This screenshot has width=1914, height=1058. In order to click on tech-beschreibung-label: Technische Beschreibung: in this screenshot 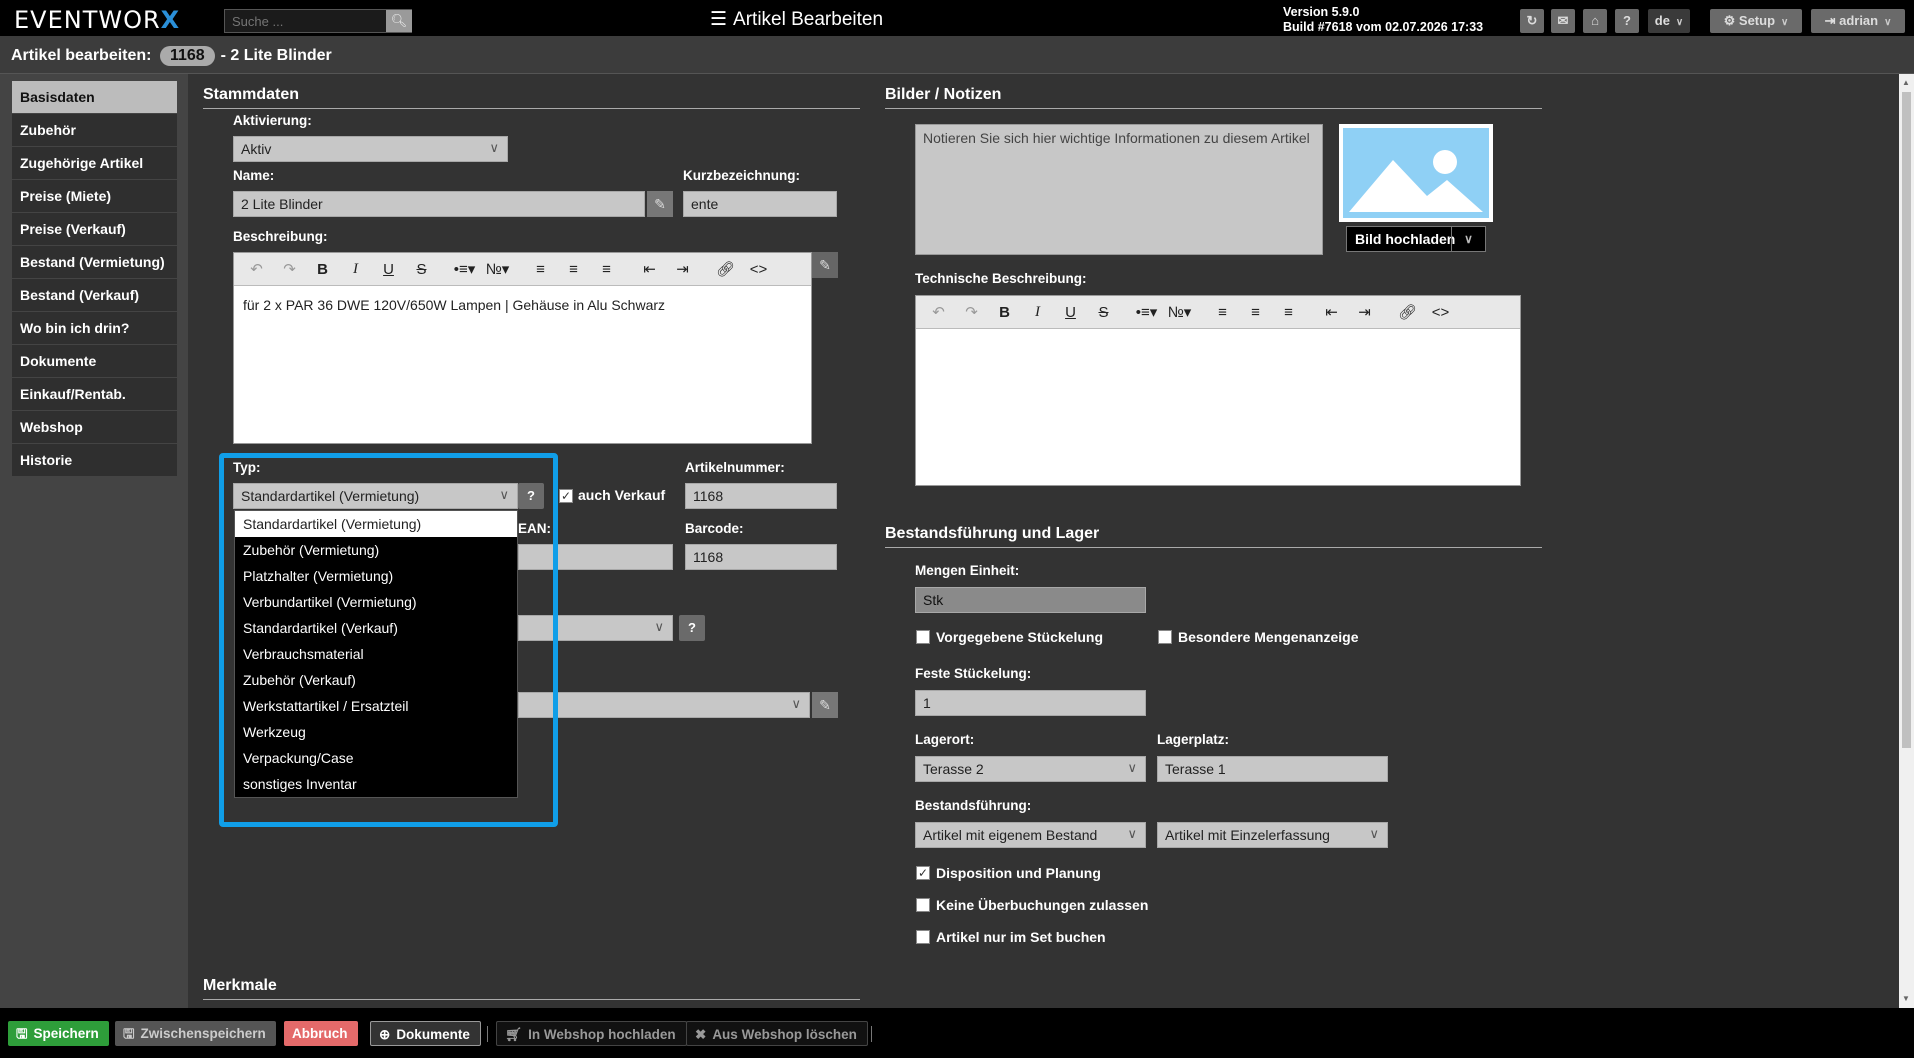, I will do `click(1001, 278)`.